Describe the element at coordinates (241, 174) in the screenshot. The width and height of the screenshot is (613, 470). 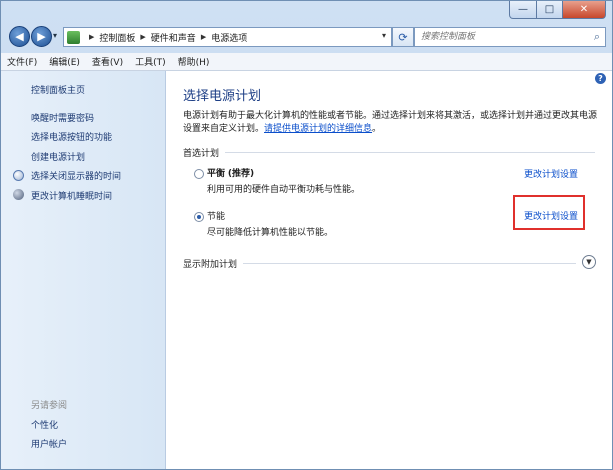
I see `recommended-tag: (推荐)` at that location.